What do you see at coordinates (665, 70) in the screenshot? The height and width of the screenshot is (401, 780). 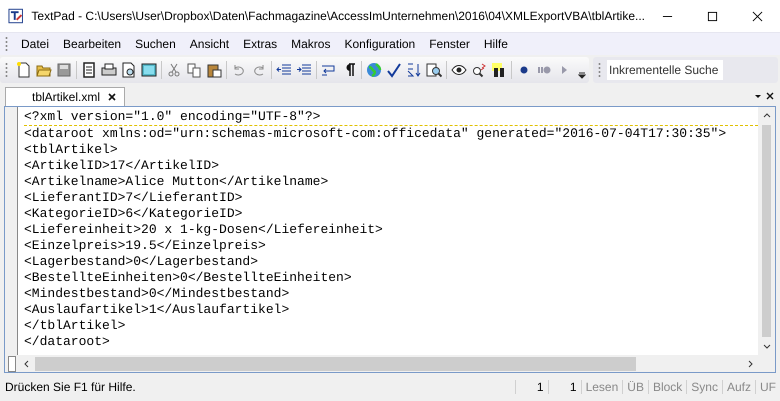 I see `search-field: Inkrementelle Suche` at bounding box center [665, 70].